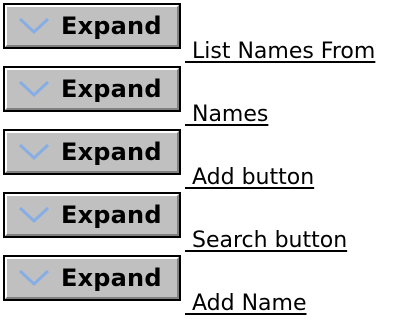 Image resolution: width=416 pixels, height=322 pixels. Describe the element at coordinates (246, 304) in the screenshot. I see `topic-link-add-name: Add Name` at that location.